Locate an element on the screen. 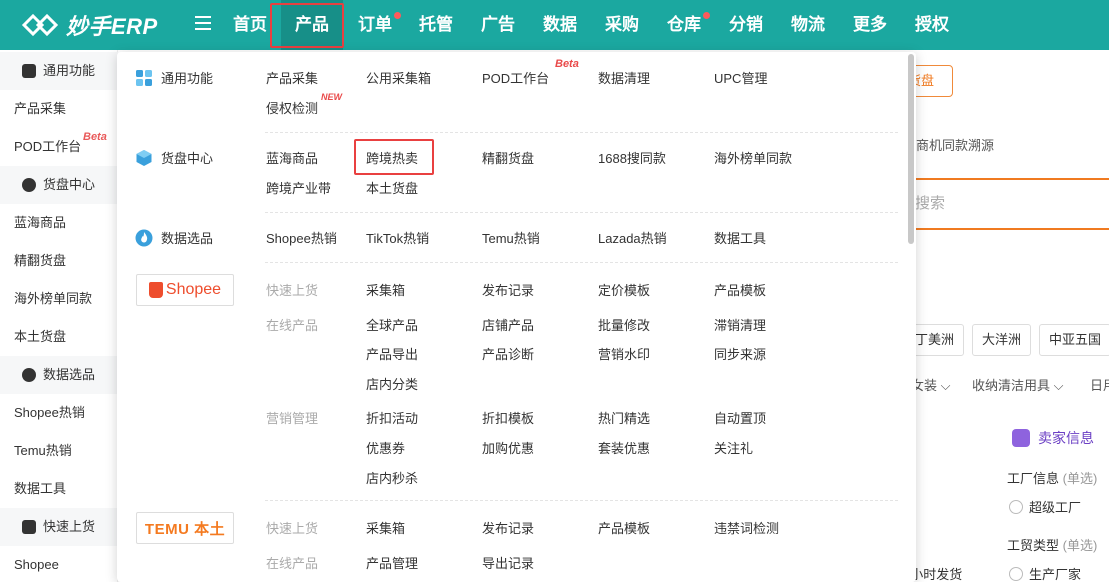 This screenshot has width=1109, height=582. menu-item-follow-prize: 关注礼 is located at coordinates (733, 447).